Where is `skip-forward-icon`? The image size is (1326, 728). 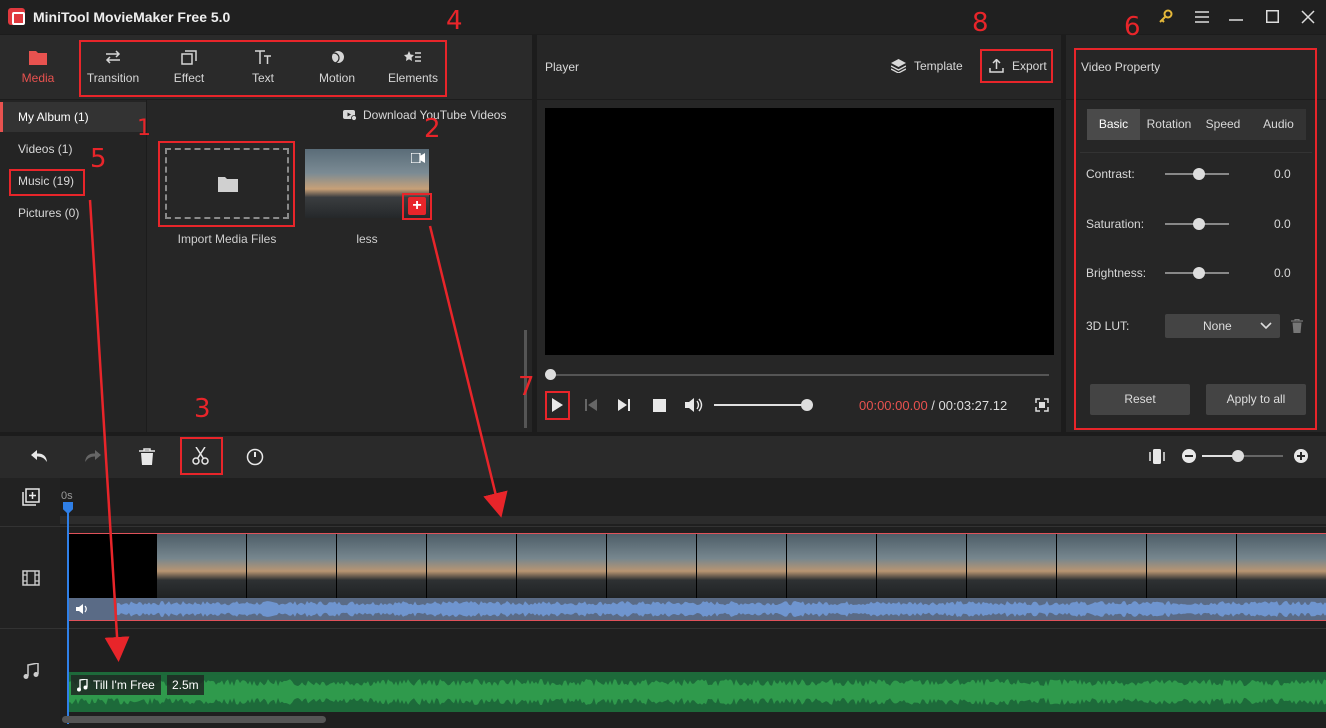
skip-forward-icon is located at coordinates (624, 405).